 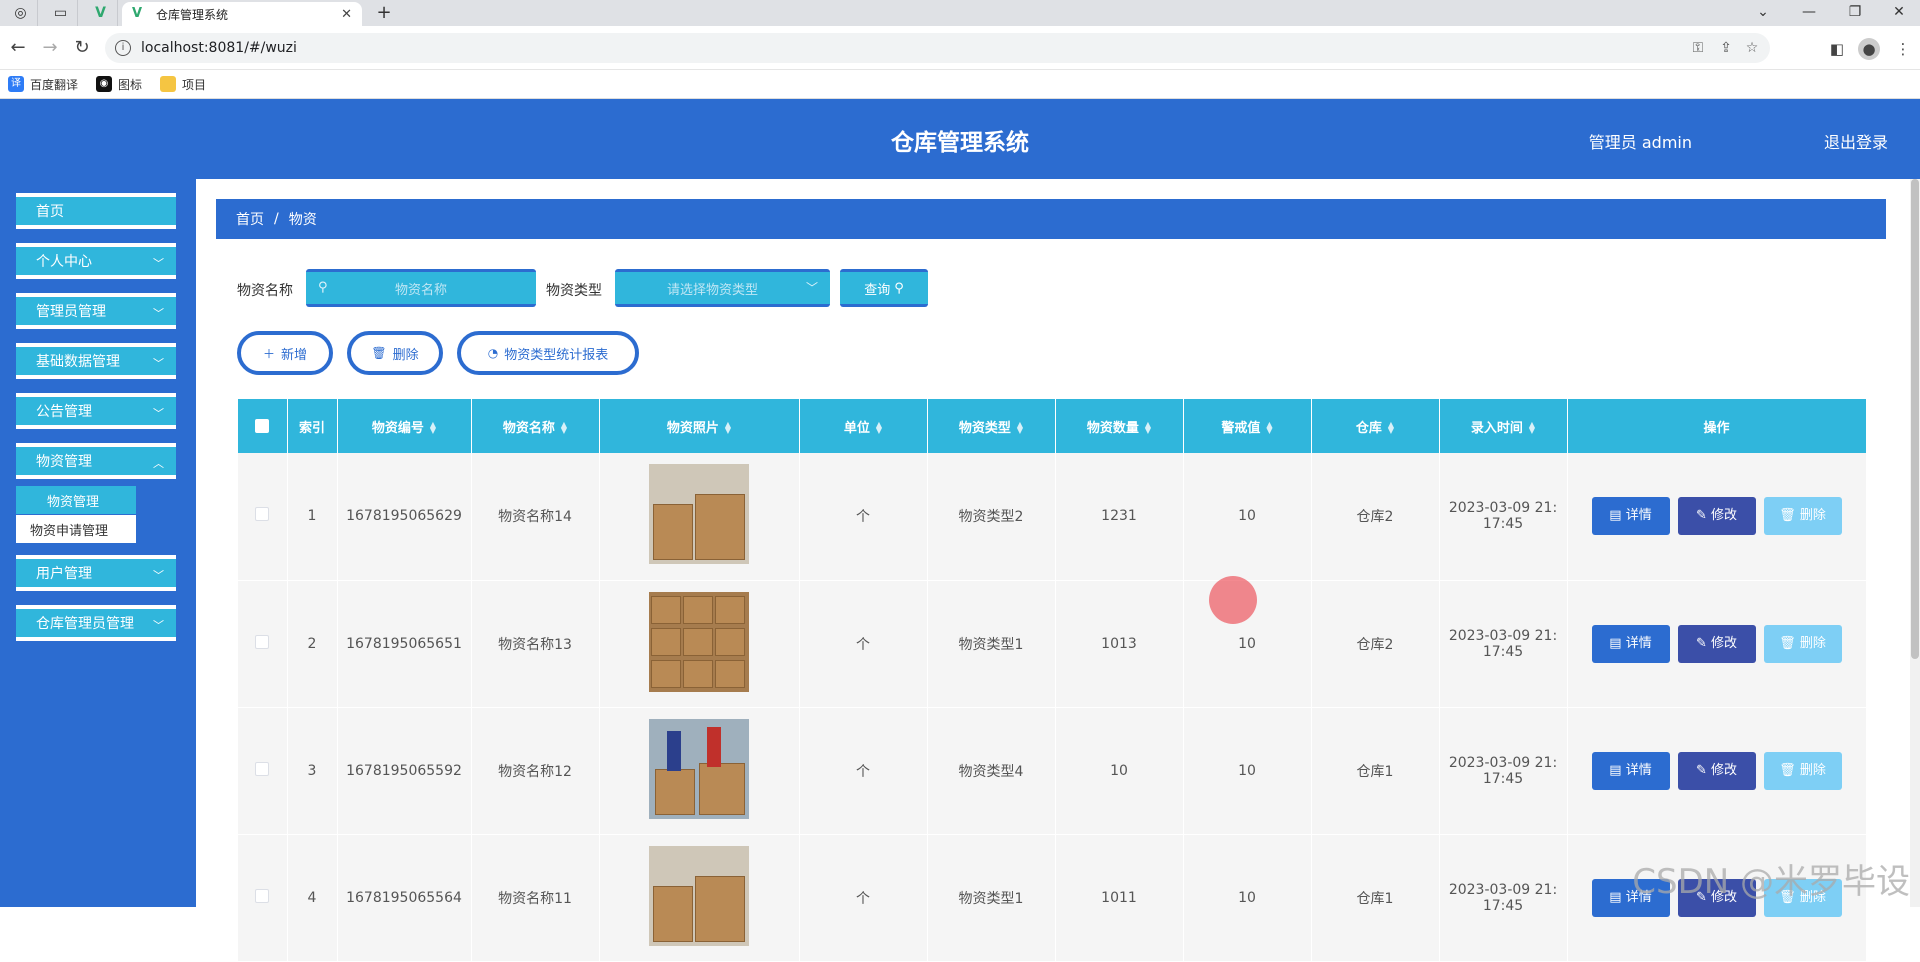 I want to click on select-all-checkbox, so click(x=262, y=426).